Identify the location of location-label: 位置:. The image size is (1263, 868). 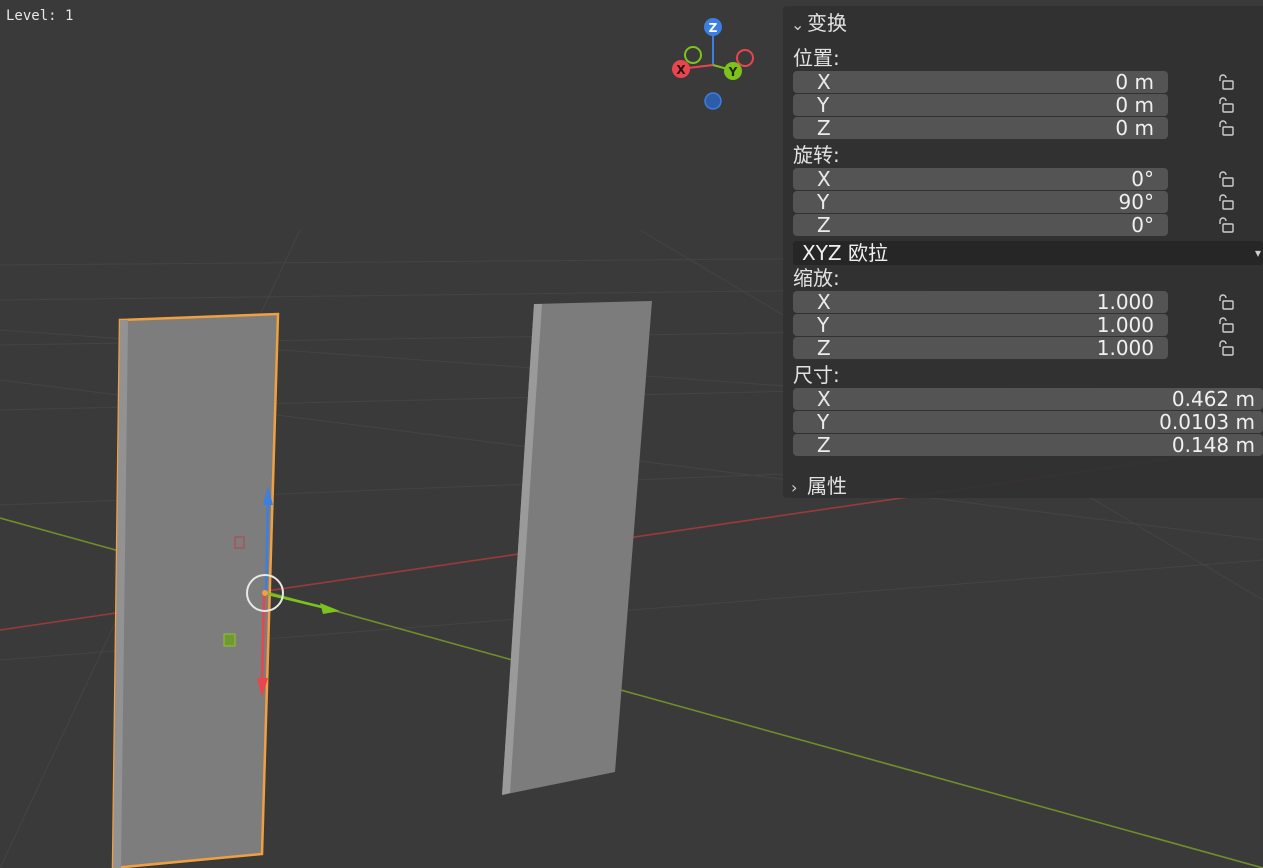
(816, 58).